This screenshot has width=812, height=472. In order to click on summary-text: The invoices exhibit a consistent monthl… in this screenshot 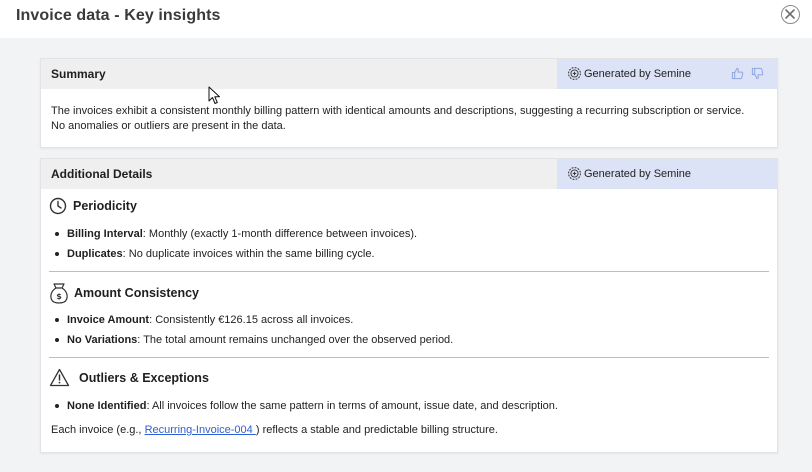, I will do `click(398, 118)`.